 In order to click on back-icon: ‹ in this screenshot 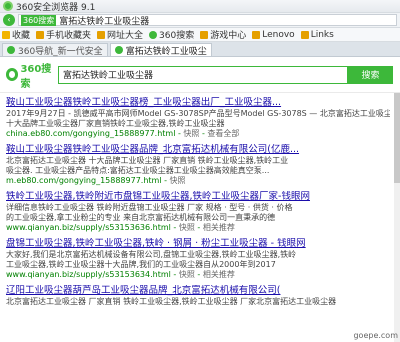, I will do `click(9, 20)`.